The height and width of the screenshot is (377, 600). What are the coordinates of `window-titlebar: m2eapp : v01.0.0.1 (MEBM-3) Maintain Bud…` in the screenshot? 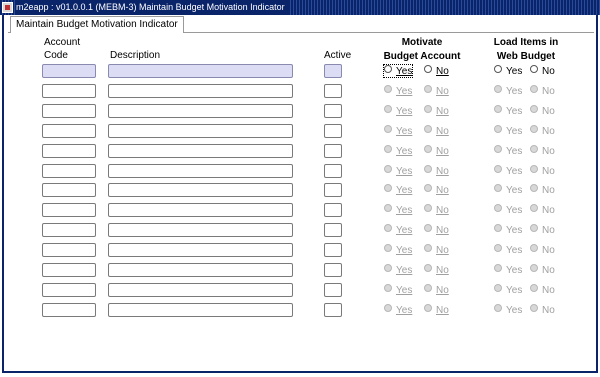 It's located at (300, 7).